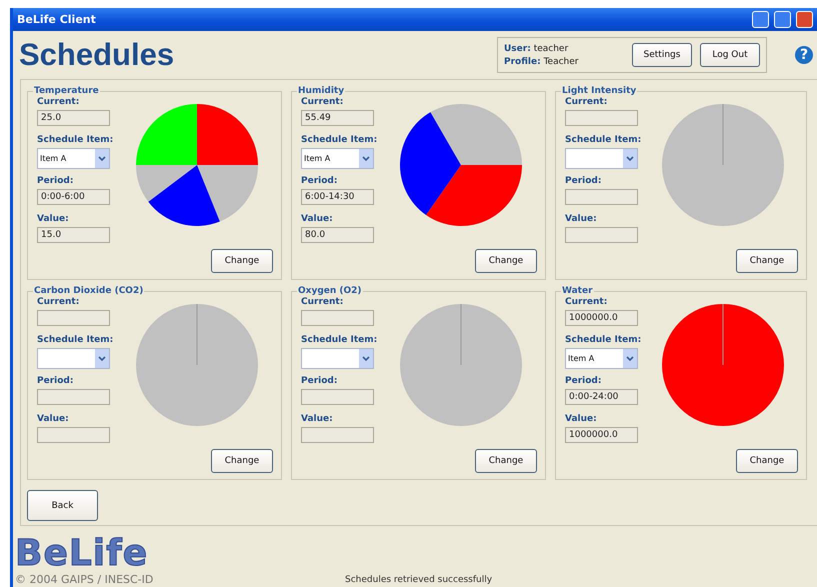 The image size is (817, 587). Describe the element at coordinates (577, 291) in the screenshot. I see `panel-title: Water` at that location.